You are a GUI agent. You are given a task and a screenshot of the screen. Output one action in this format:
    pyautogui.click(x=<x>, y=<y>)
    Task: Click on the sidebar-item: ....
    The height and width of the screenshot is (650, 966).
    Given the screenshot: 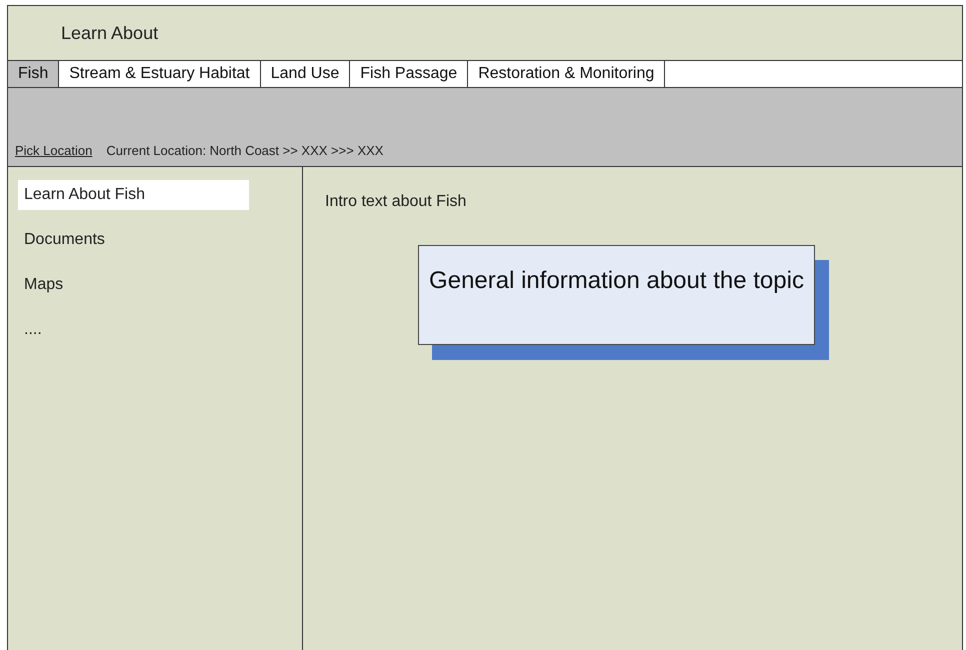 What is the action you would take?
    pyautogui.click(x=133, y=330)
    